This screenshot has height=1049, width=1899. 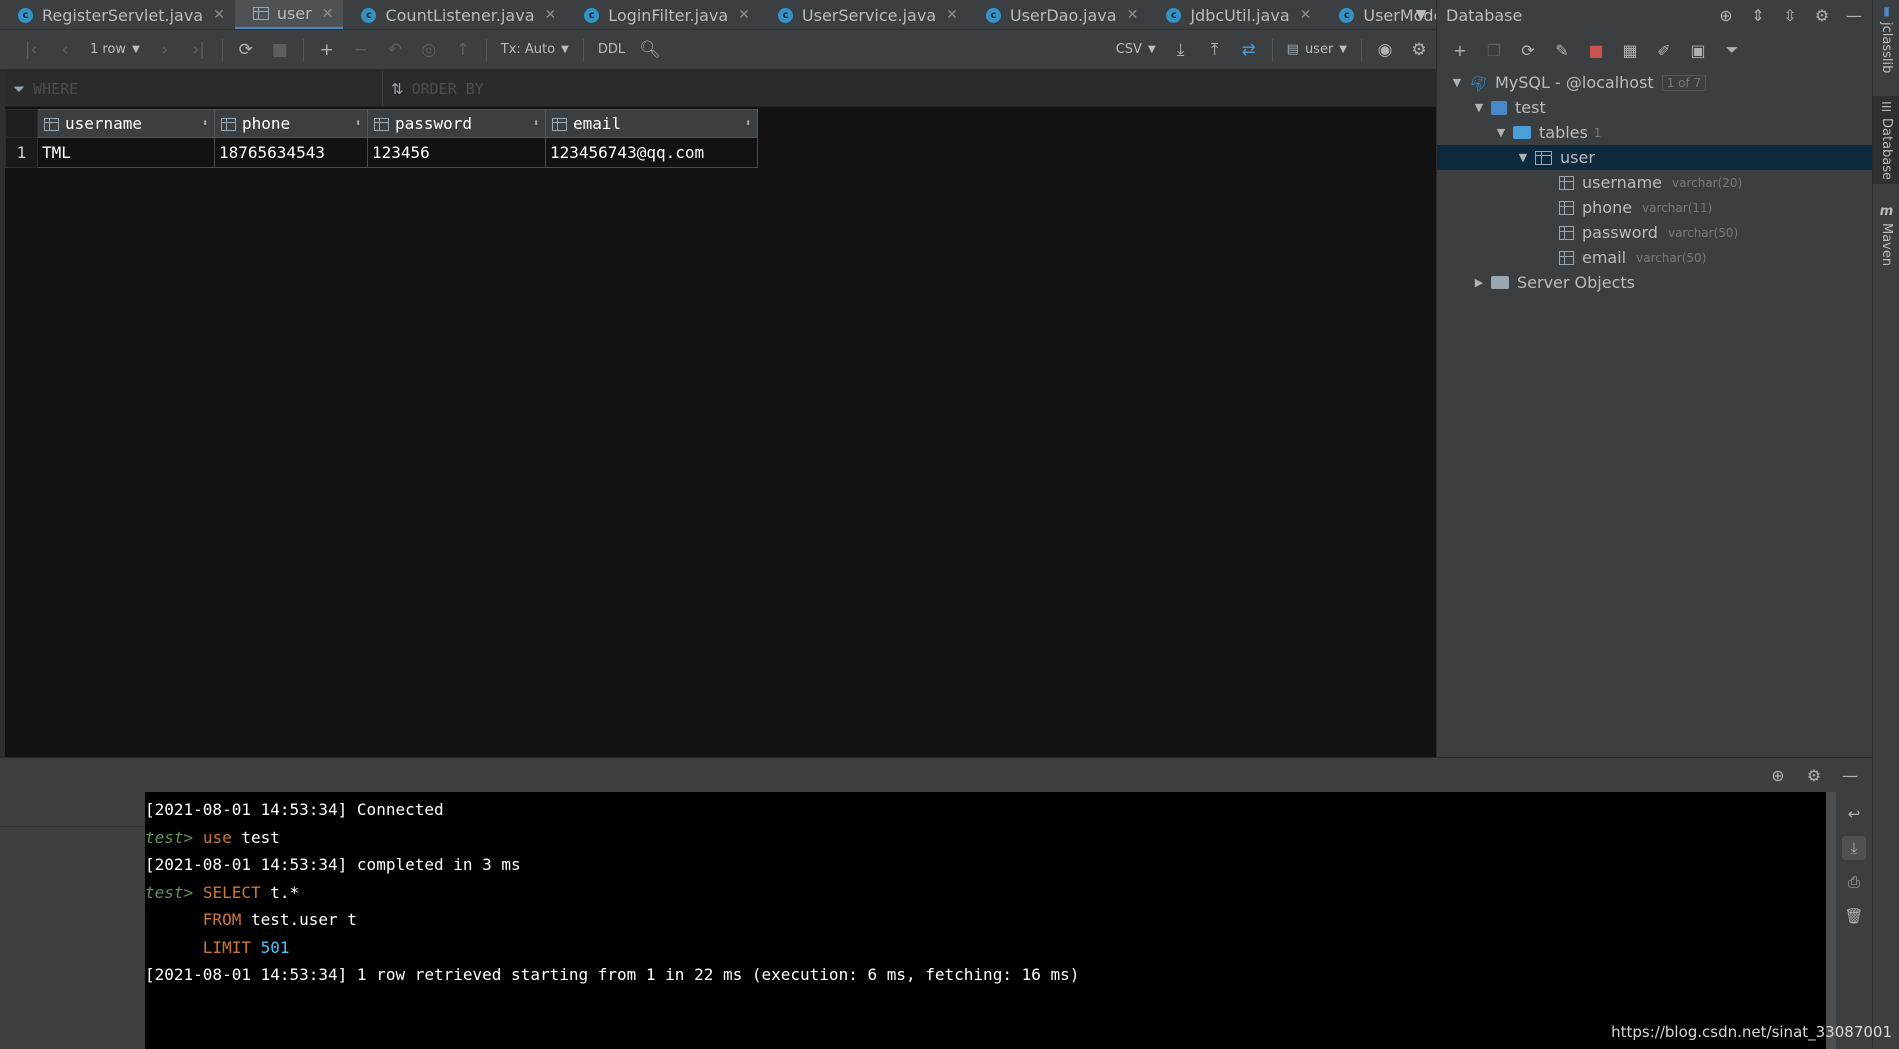 What do you see at coordinates (429, 50) in the screenshot?
I see `preview-changes-icon: ◎` at bounding box center [429, 50].